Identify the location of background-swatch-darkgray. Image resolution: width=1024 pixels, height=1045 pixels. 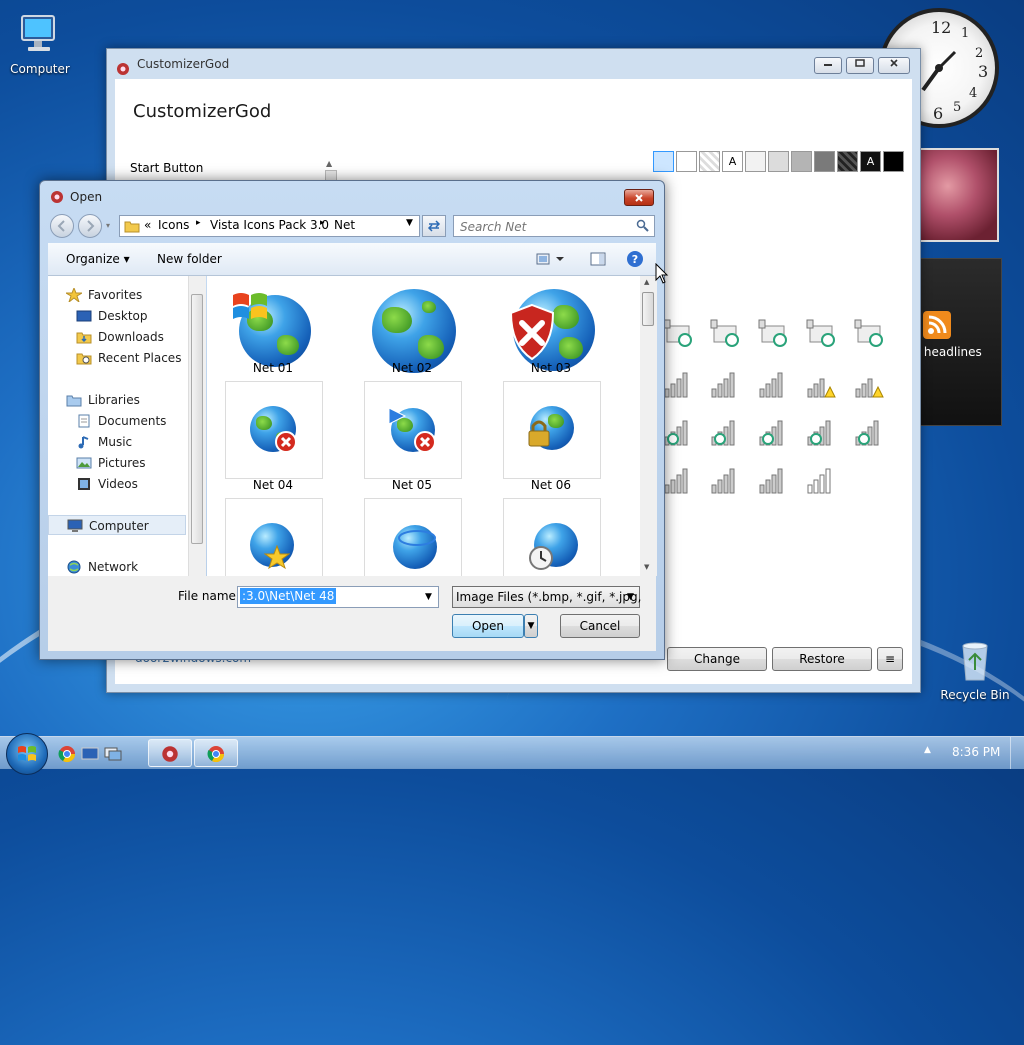
(824, 161).